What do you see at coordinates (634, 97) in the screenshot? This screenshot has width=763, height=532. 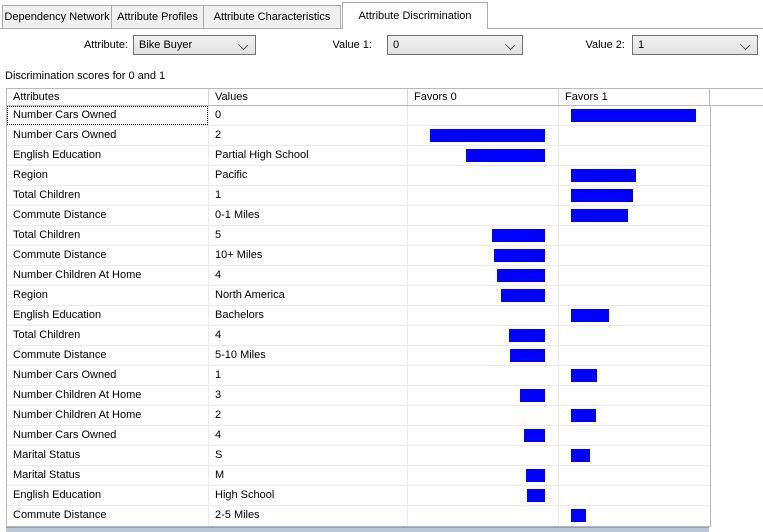 I see `column-header-favors-1: Favors 1` at bounding box center [634, 97].